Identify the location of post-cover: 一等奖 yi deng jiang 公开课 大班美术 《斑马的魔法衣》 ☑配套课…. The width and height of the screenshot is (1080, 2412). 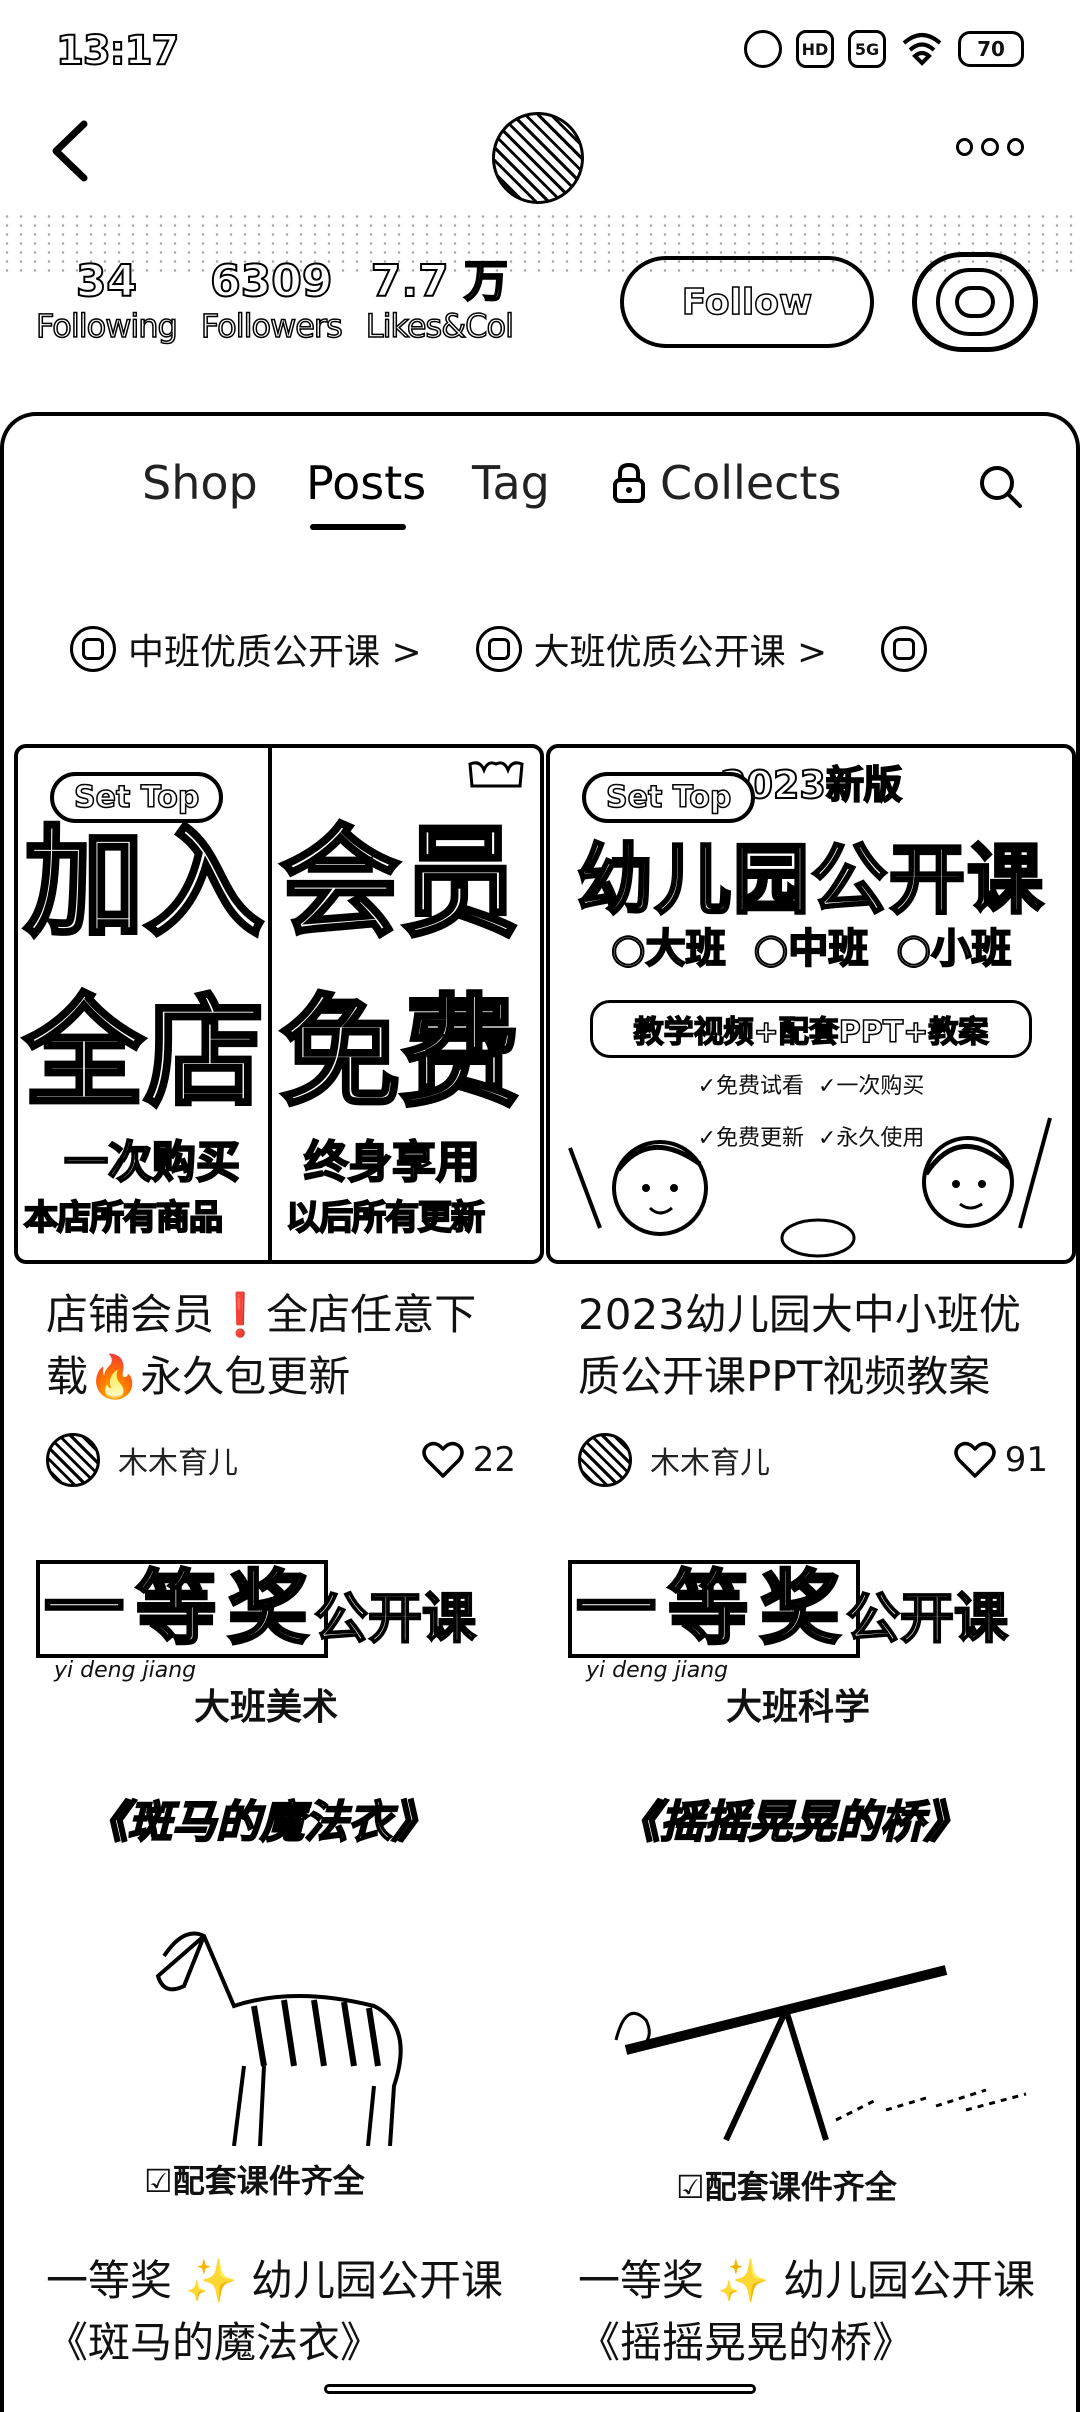
(279, 1880).